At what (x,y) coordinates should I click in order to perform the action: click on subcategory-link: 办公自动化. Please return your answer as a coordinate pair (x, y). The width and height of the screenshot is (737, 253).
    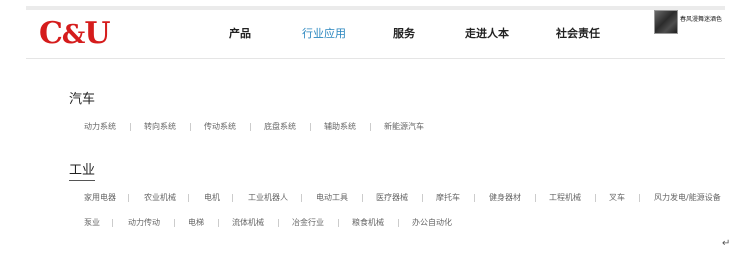
    Looking at the image, I should click on (432, 223).